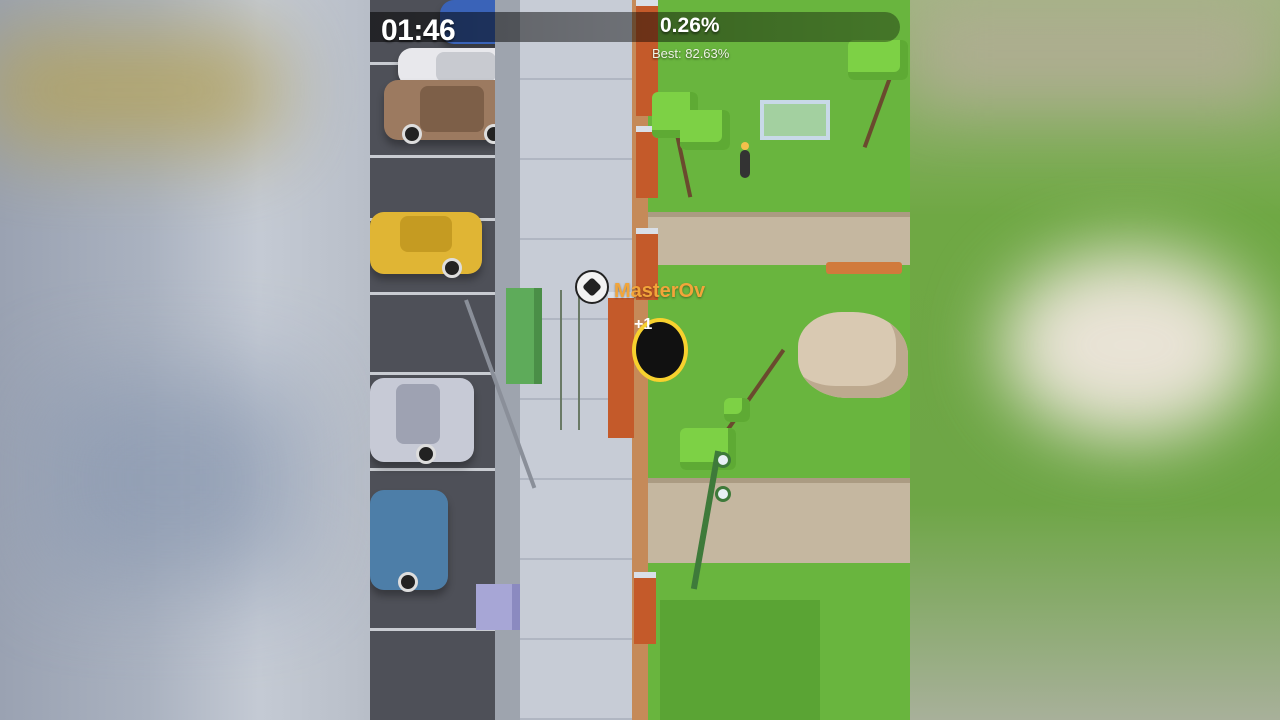 This screenshot has width=1280, height=720. I want to click on grass-shadow, so click(740, 660).